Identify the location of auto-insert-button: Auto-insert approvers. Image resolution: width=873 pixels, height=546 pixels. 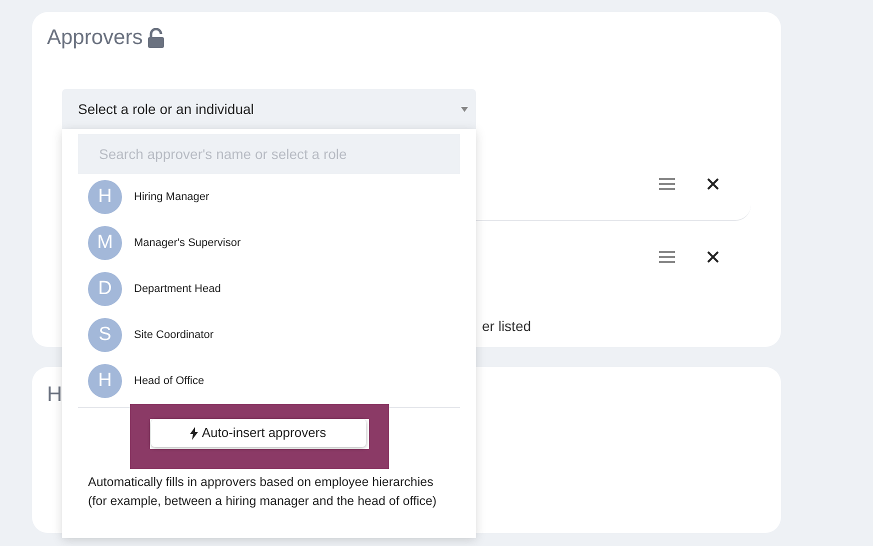
(258, 433).